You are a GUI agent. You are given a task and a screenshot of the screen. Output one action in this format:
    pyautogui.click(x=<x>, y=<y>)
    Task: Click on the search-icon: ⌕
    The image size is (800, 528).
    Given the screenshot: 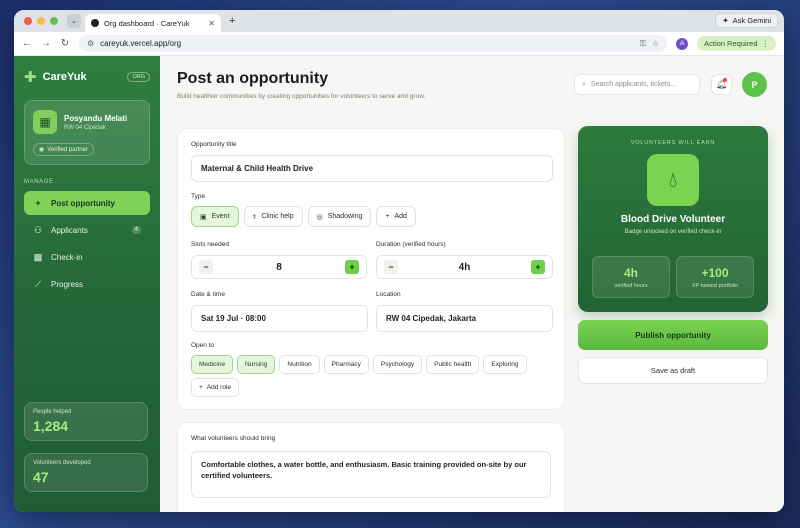 What is the action you would take?
    pyautogui.click(x=584, y=84)
    